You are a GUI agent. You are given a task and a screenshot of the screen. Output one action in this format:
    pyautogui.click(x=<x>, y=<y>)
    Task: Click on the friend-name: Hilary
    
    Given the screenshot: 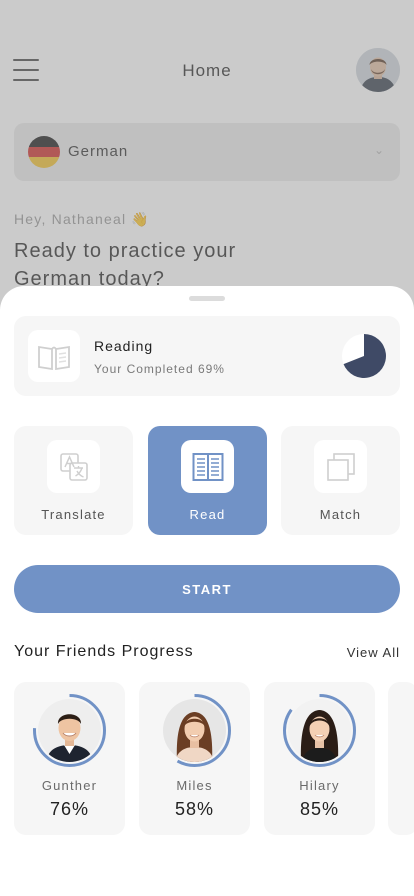 What is the action you would take?
    pyautogui.click(x=319, y=785)
    